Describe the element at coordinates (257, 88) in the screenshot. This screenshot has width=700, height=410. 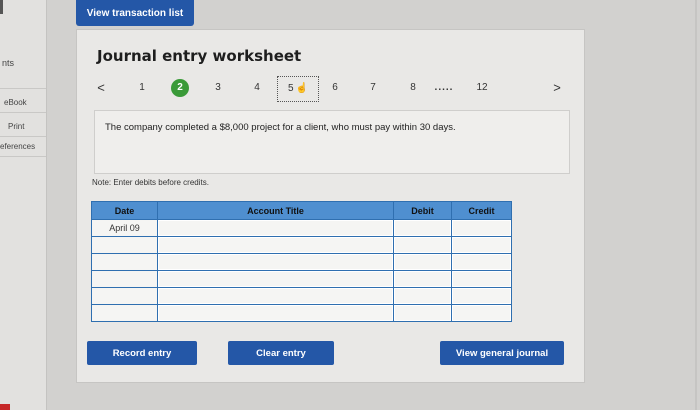
I see `page-link-4: 4` at that location.